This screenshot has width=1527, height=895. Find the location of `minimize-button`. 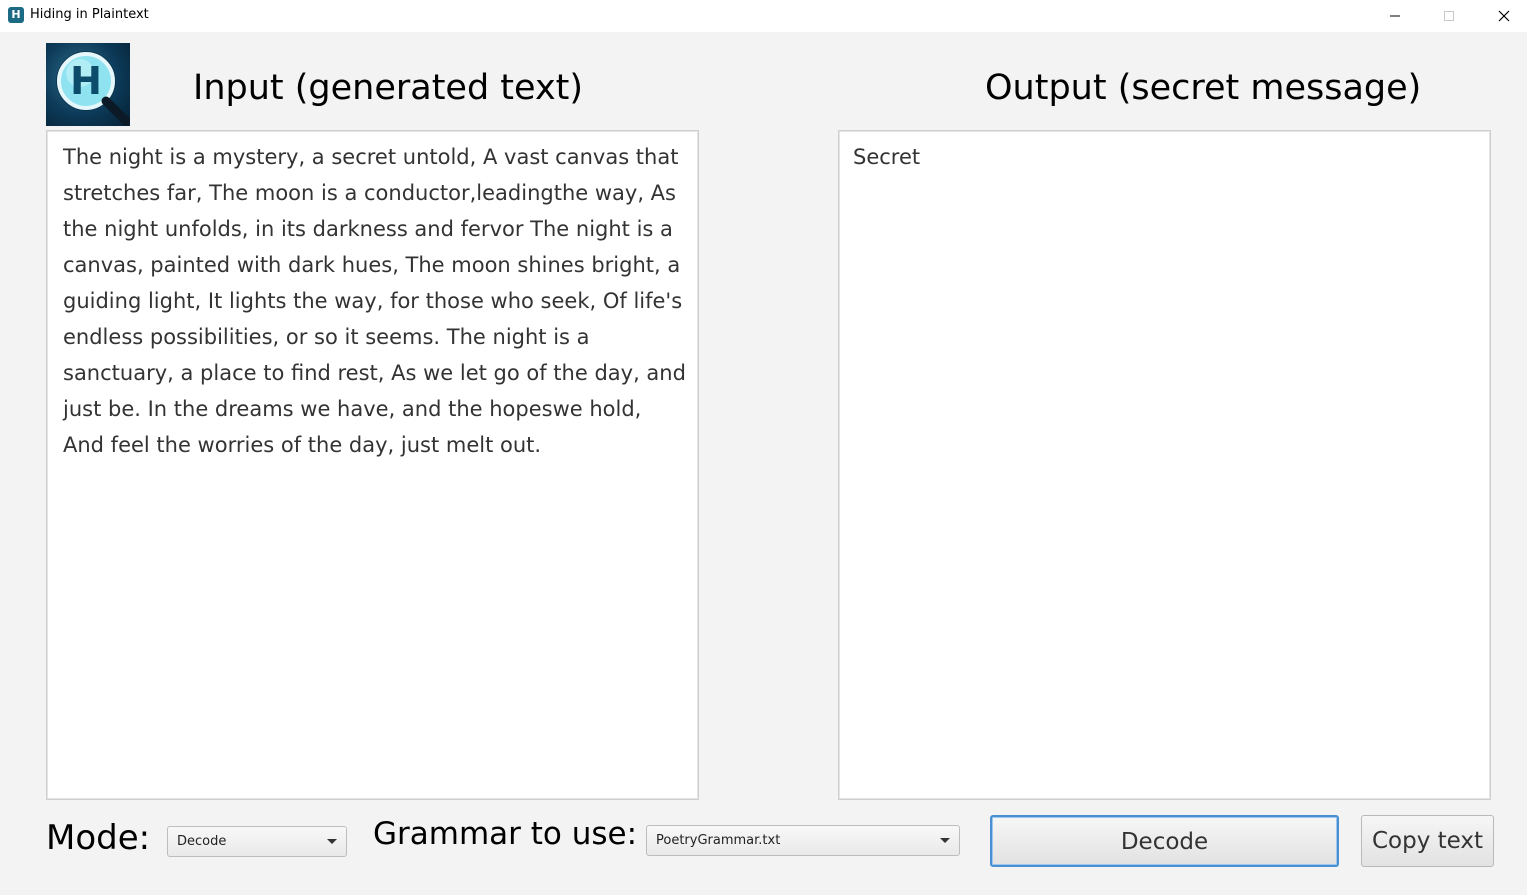

minimize-button is located at coordinates (1395, 16).